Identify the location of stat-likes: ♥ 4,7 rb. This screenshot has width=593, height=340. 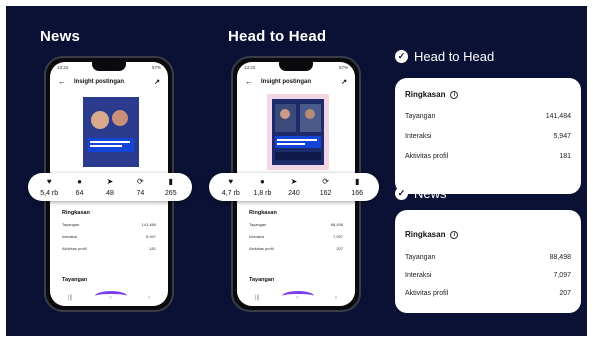
(231, 187).